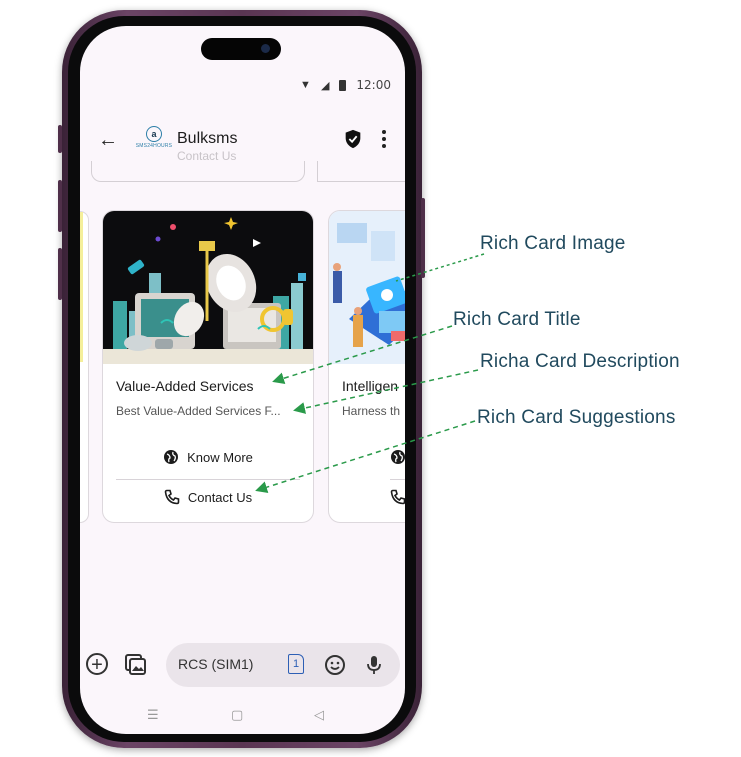  I want to click on emoji-icon, so click(335, 665).